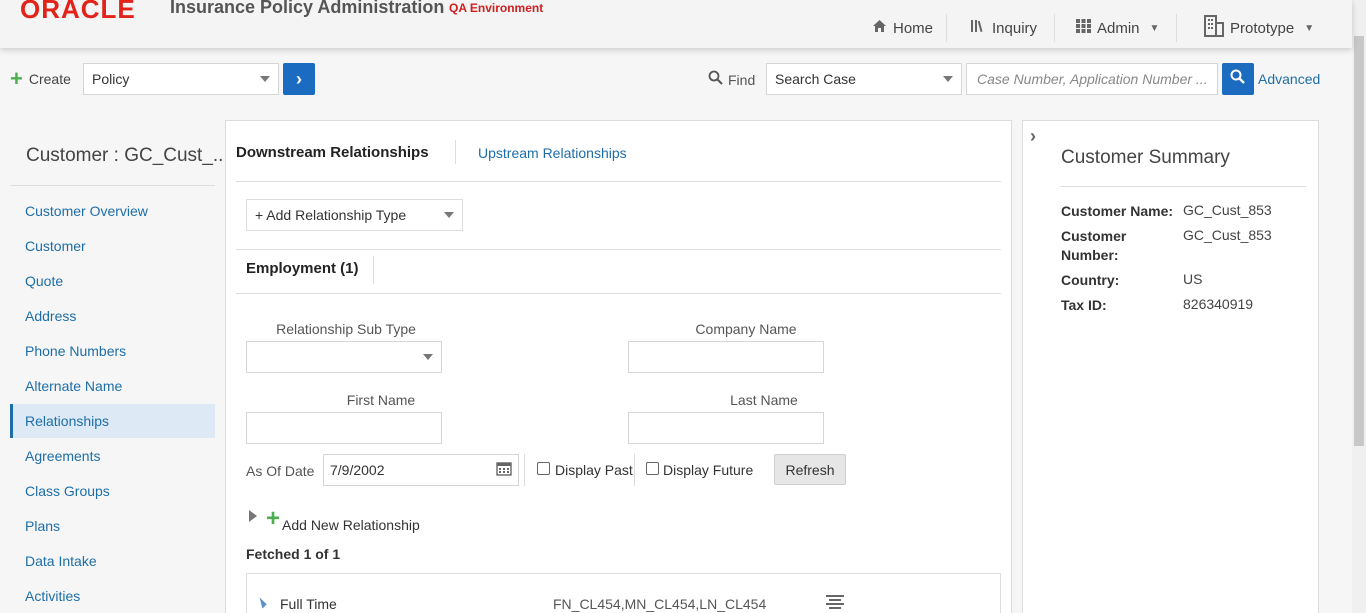 The image size is (1366, 613). I want to click on nav-admin: Admin ▼, so click(1117, 28).